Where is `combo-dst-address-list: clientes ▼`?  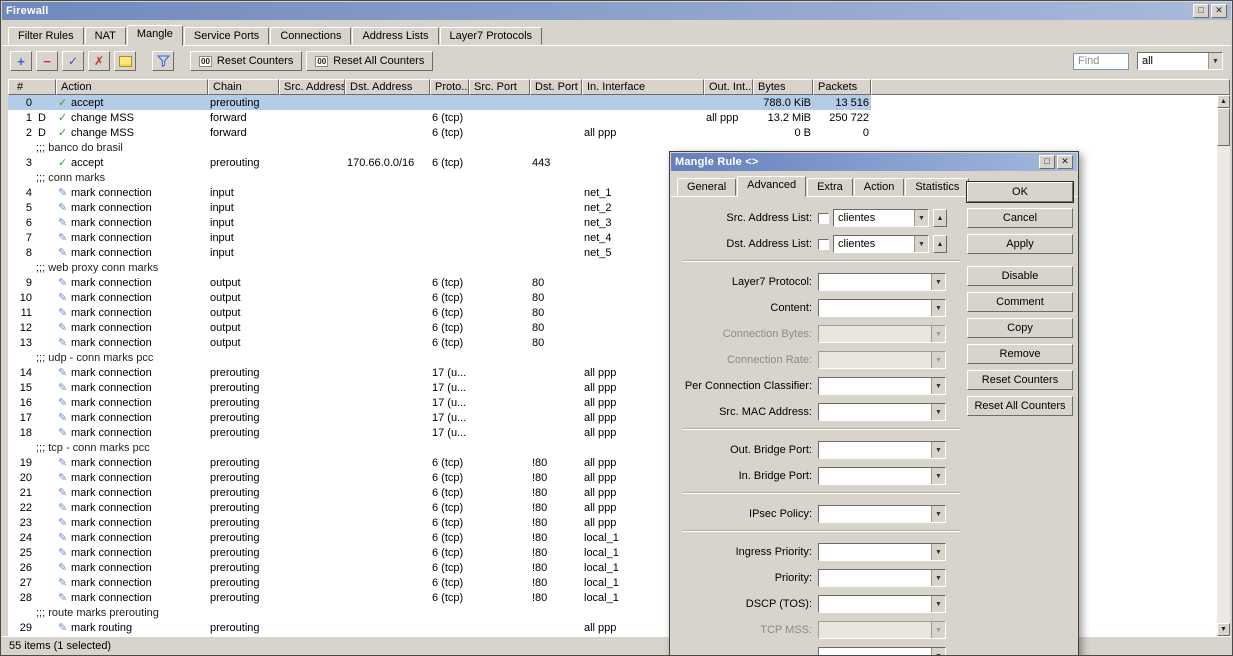 combo-dst-address-list: clientes ▼ is located at coordinates (881, 244).